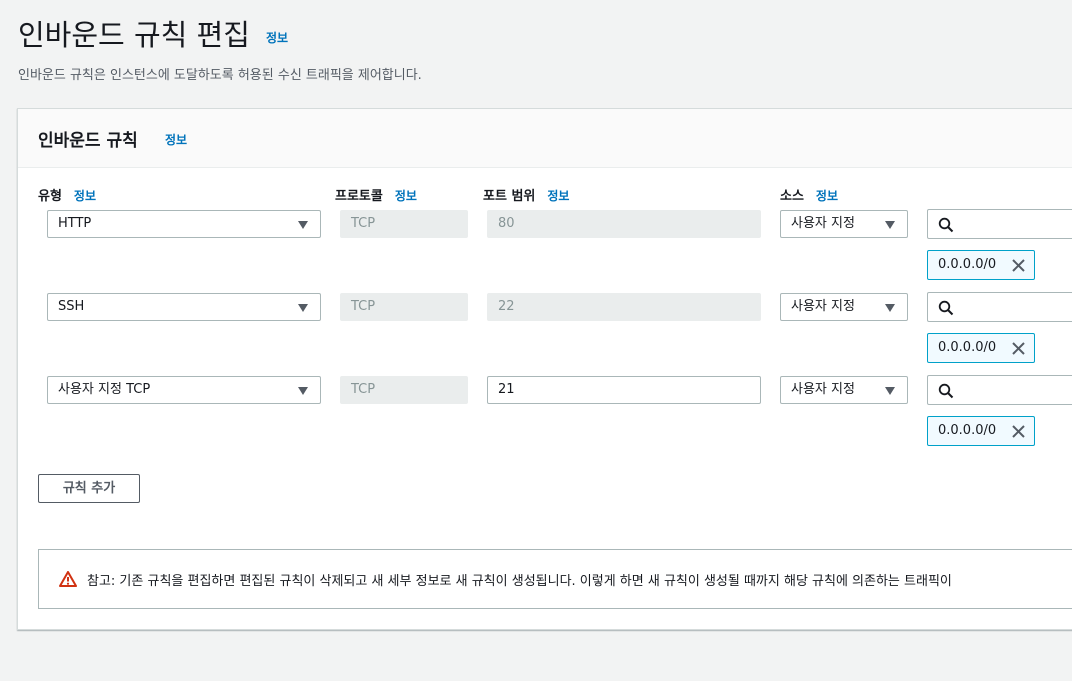 This screenshot has width=1072, height=681. What do you see at coordinates (624, 390) in the screenshot?
I see `port-range-input: 21` at bounding box center [624, 390].